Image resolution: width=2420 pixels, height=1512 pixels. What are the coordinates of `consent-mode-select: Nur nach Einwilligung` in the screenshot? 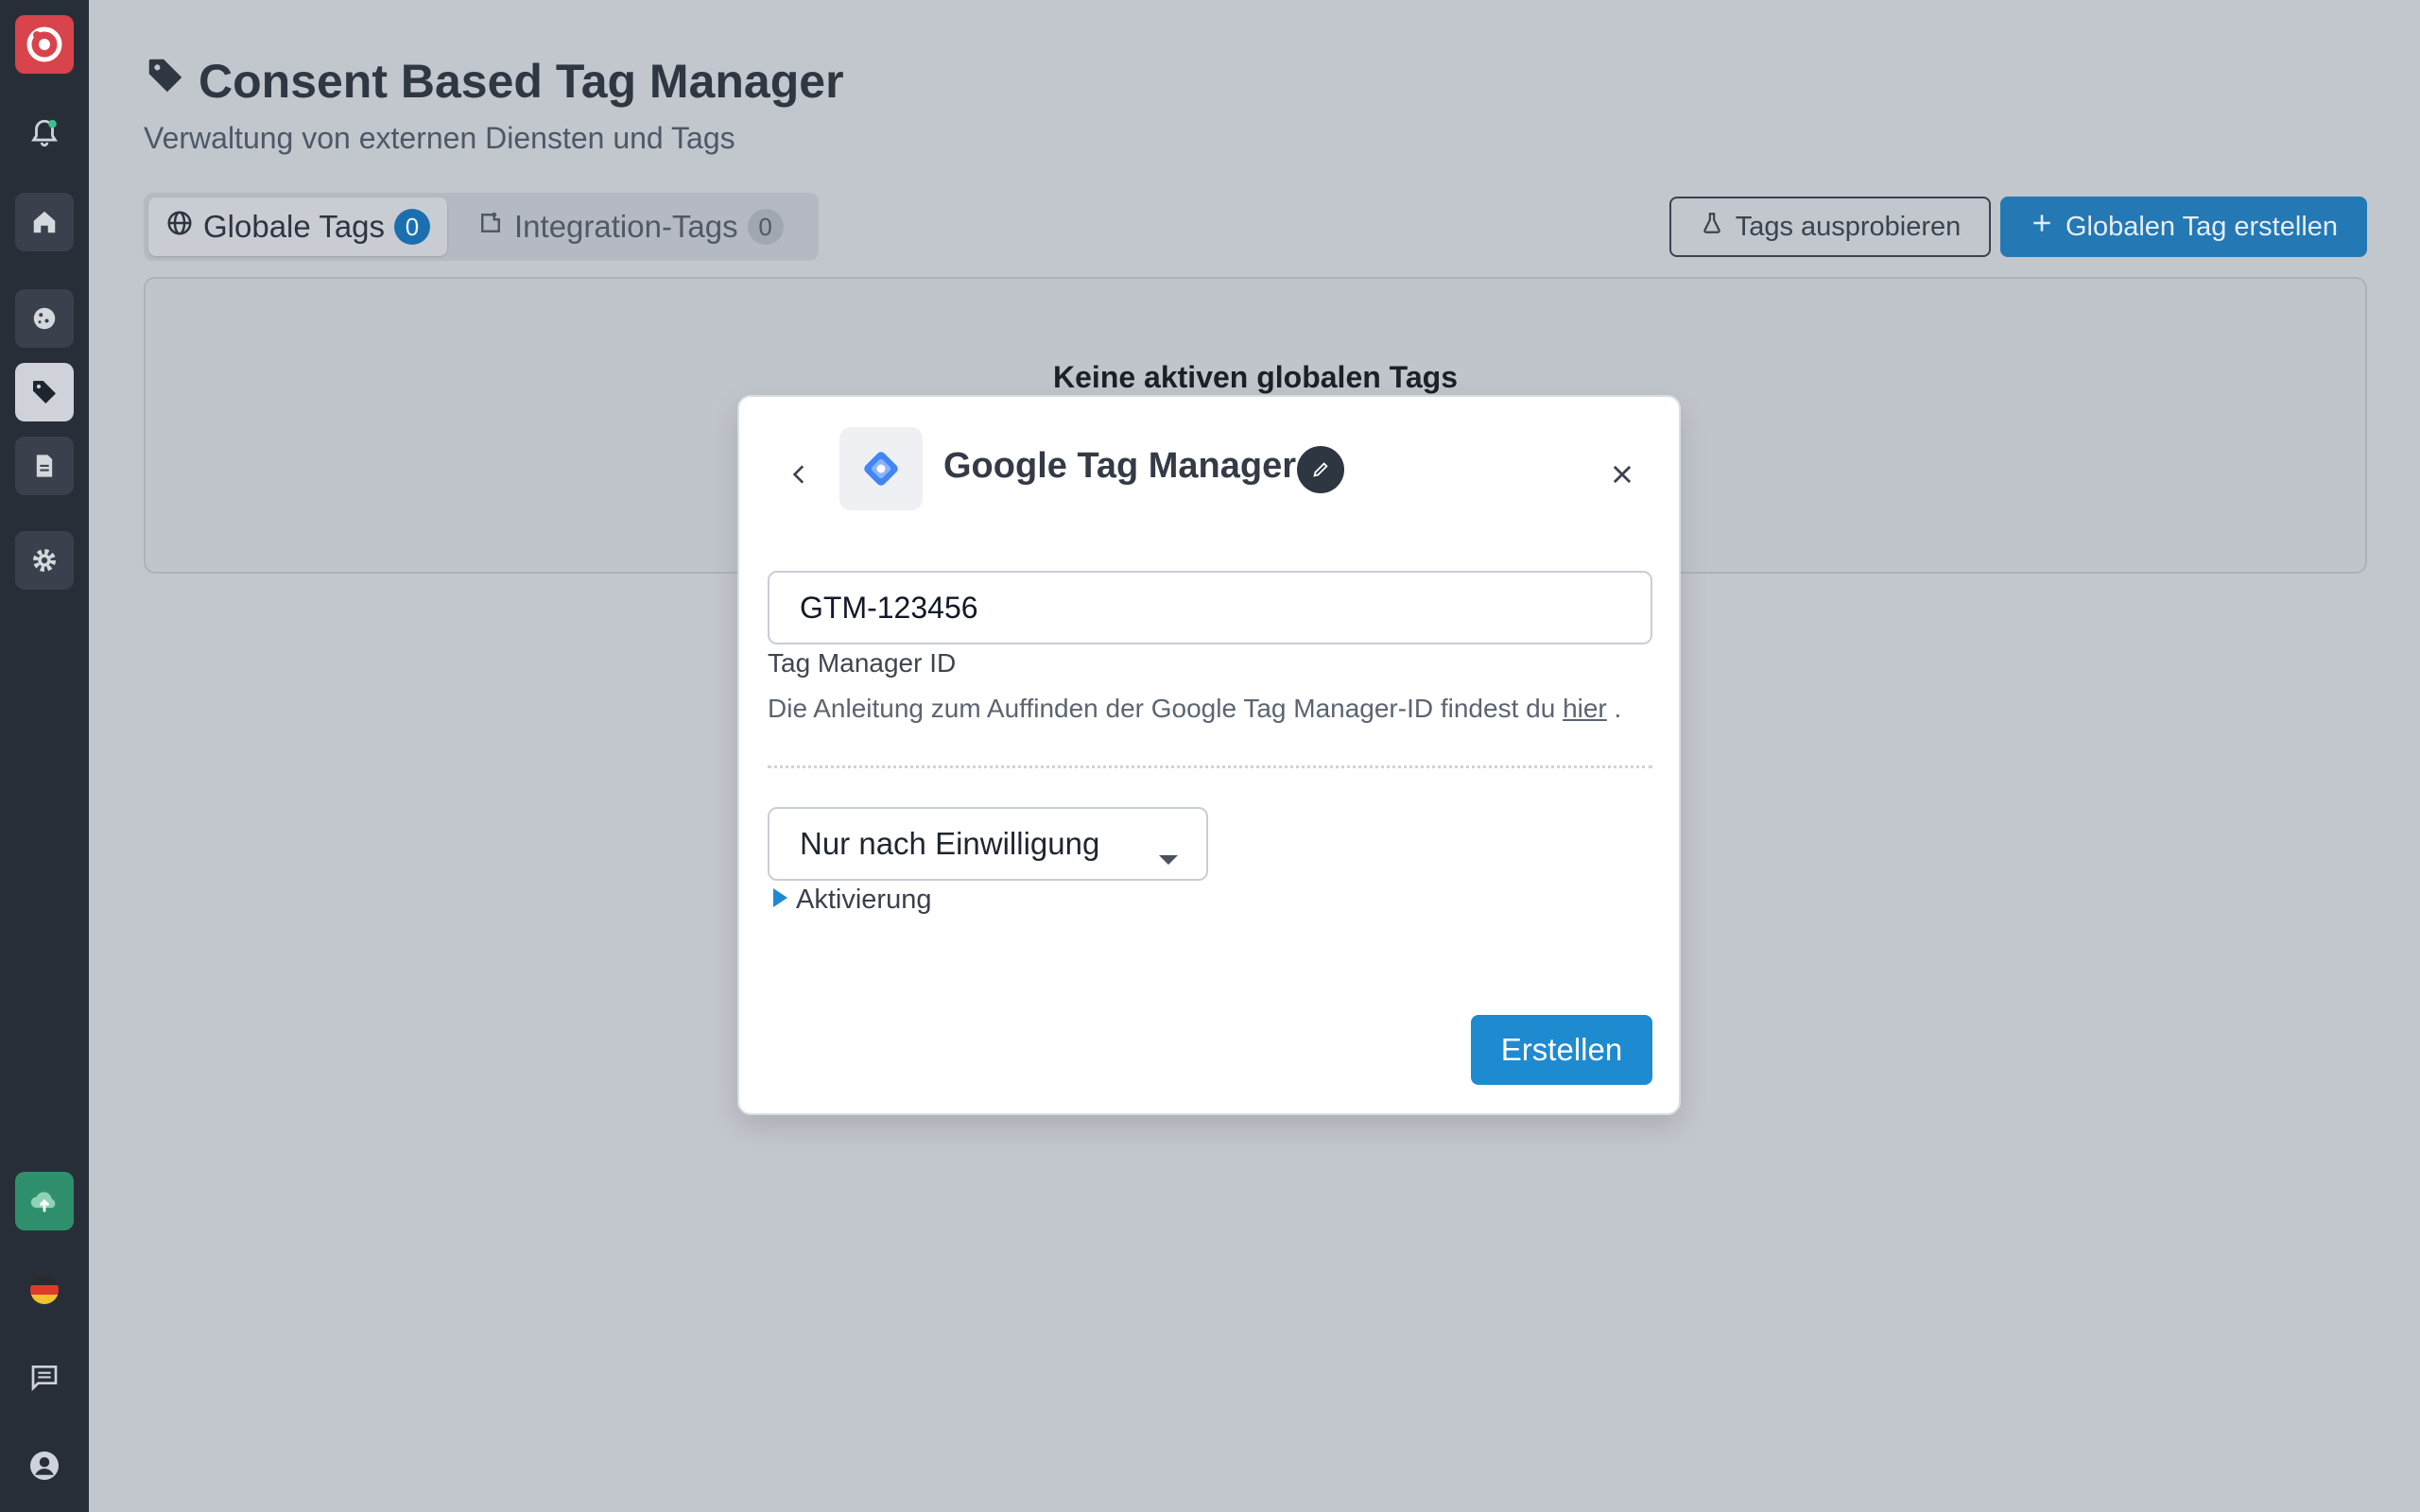 It's located at (988, 844).